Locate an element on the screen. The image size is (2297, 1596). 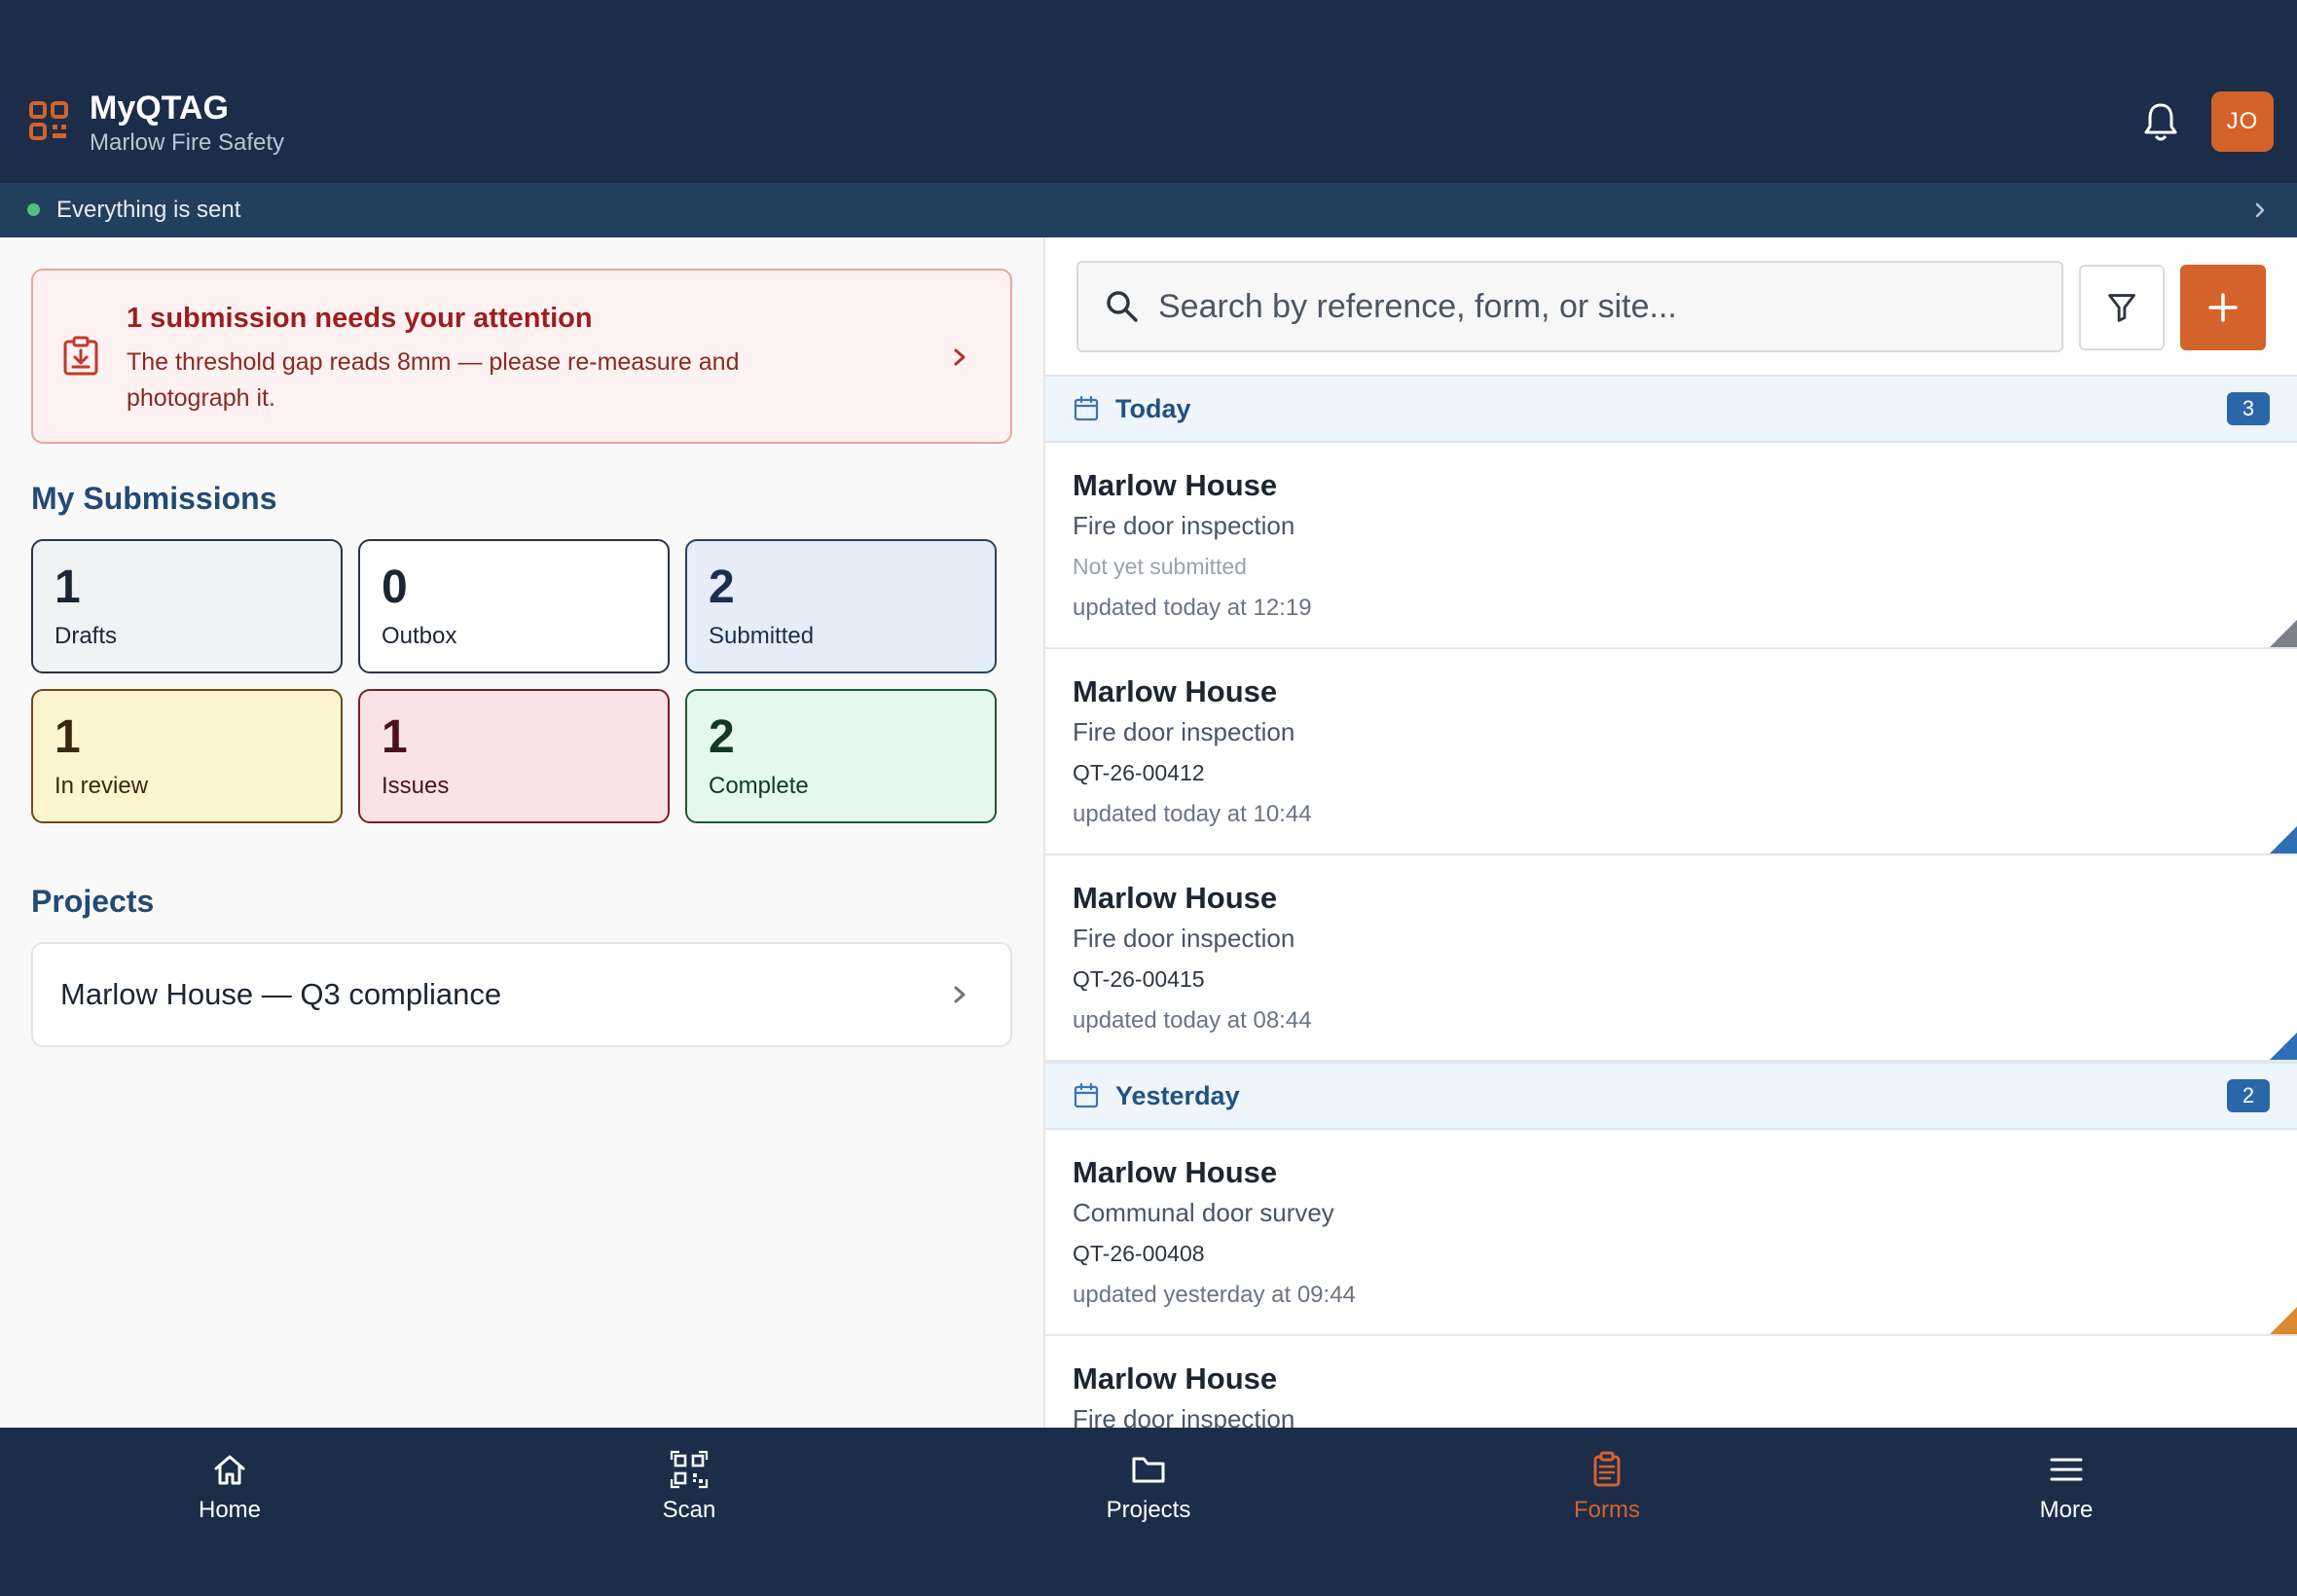
sync-status-text: Everything is sent is located at coordinates (148, 210).